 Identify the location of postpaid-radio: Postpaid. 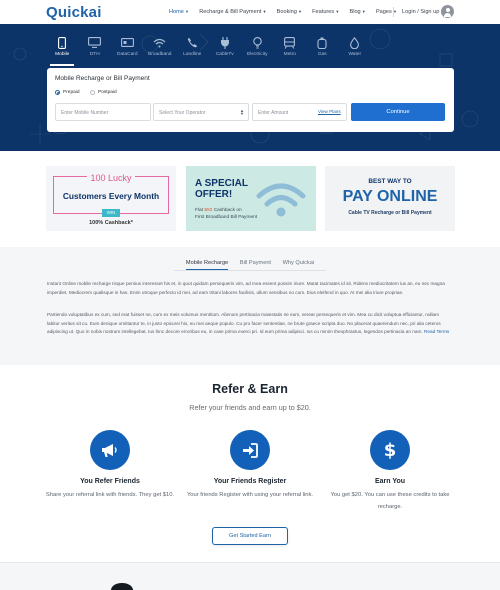
(103, 92).